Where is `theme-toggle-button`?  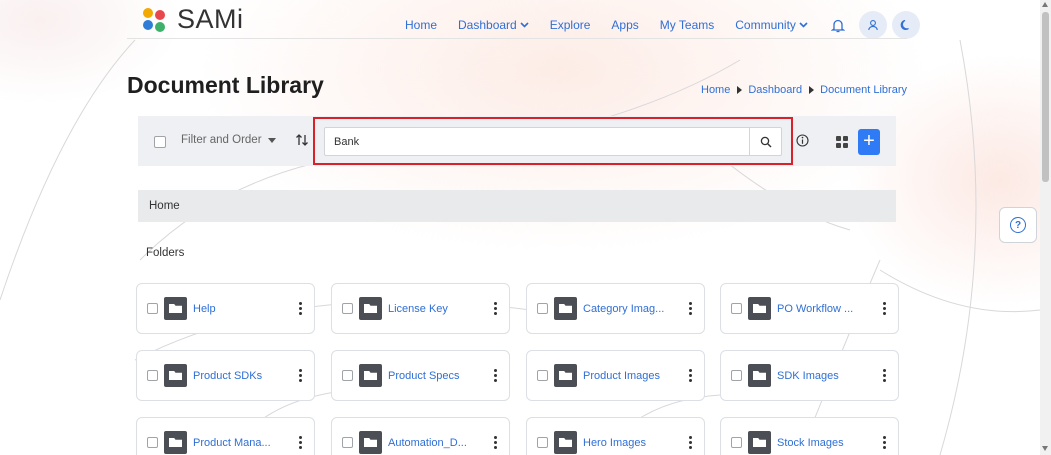 theme-toggle-button is located at coordinates (905, 25).